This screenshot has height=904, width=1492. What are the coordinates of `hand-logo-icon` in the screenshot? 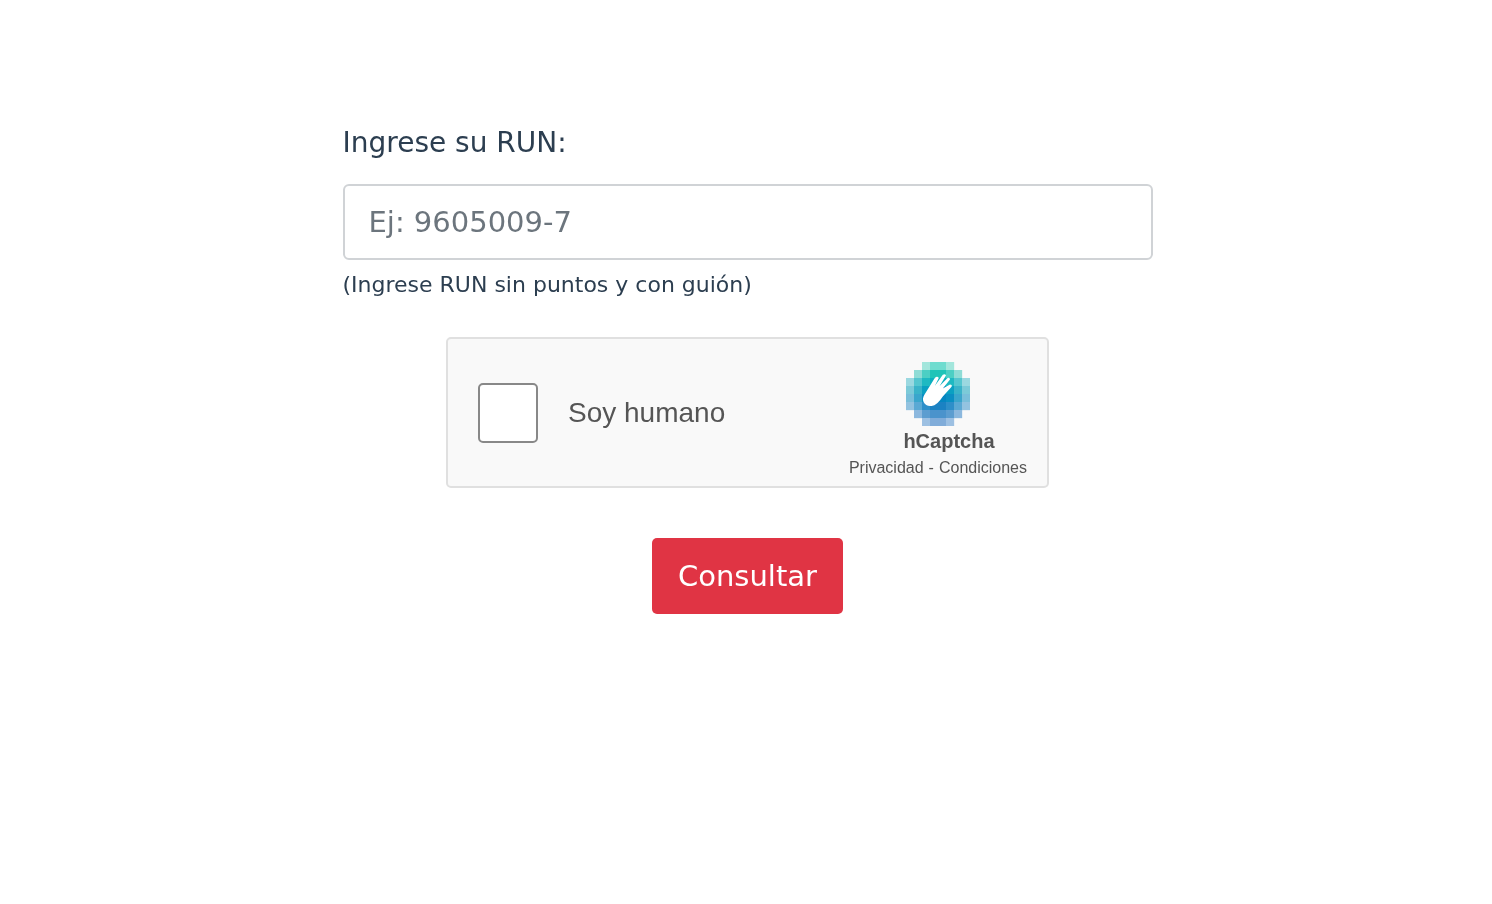 It's located at (937, 394).